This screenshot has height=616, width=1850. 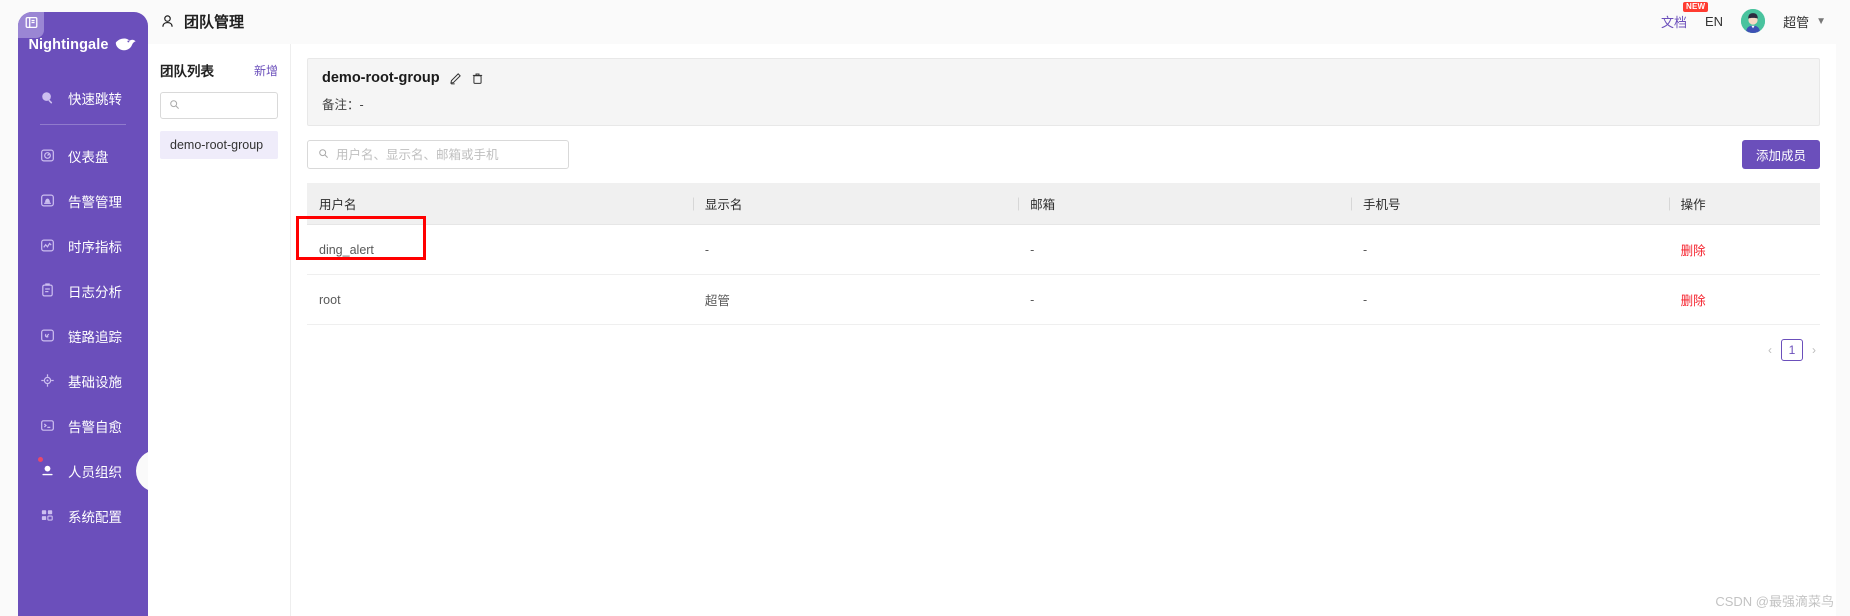 I want to click on notification-dot, so click(x=40, y=459).